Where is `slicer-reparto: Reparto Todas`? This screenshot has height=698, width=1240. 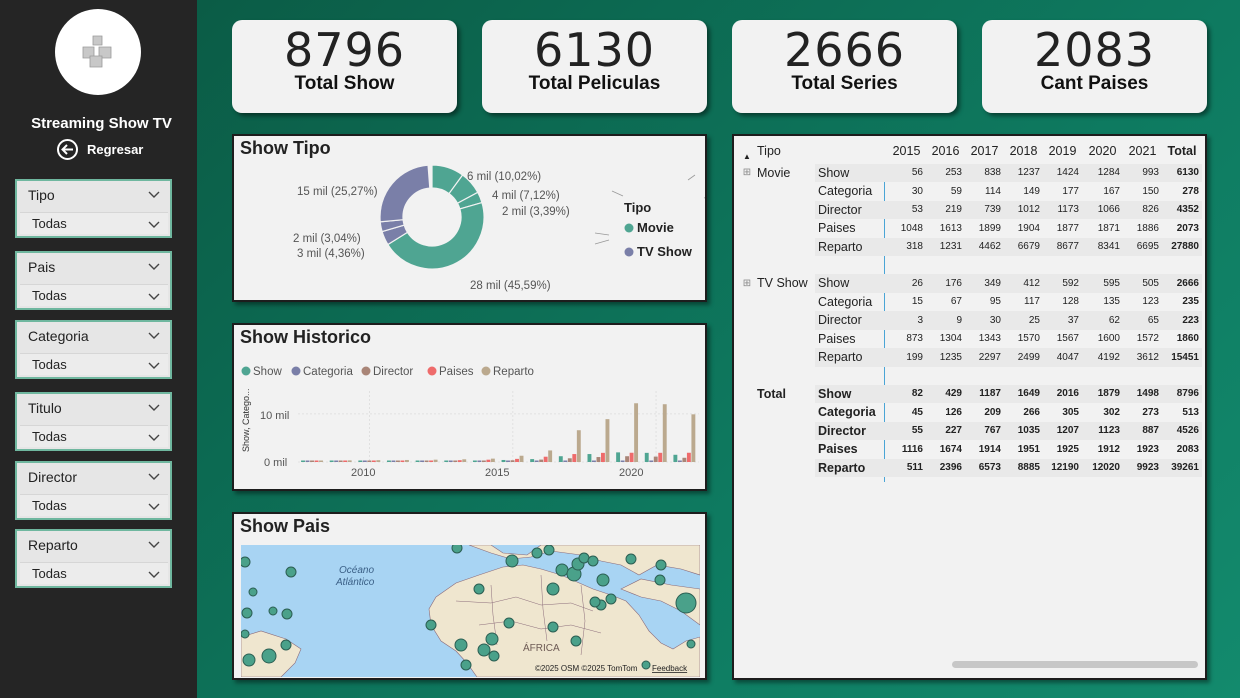
slicer-reparto: Reparto Todas is located at coordinates (93, 558).